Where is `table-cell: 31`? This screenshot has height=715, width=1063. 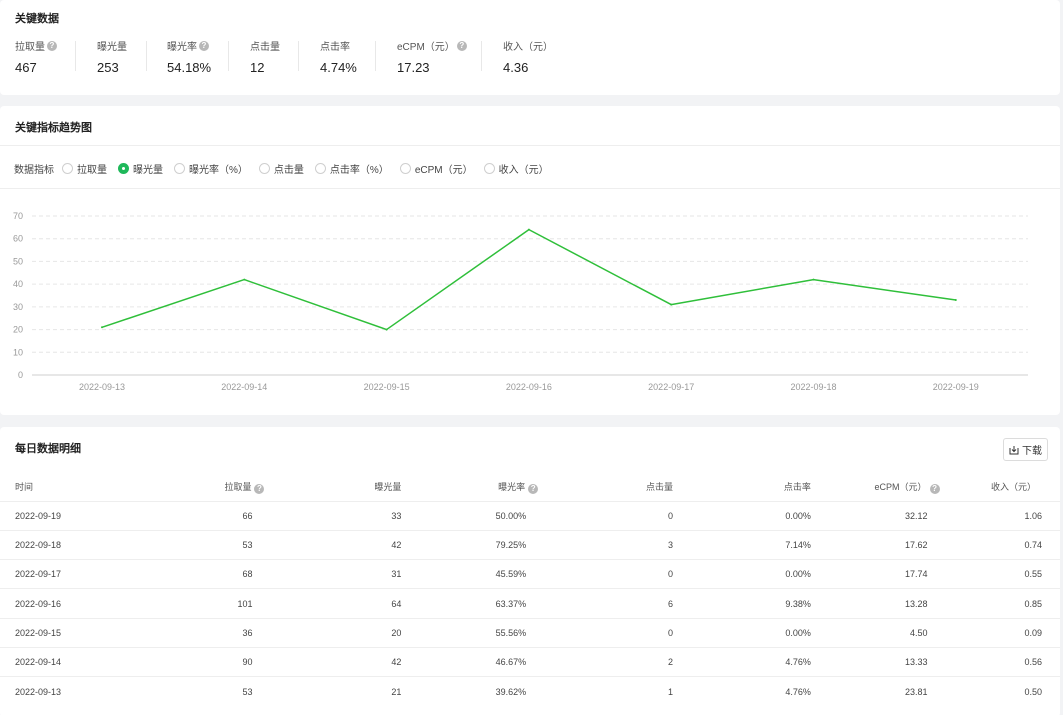 table-cell: 31 is located at coordinates (333, 574).